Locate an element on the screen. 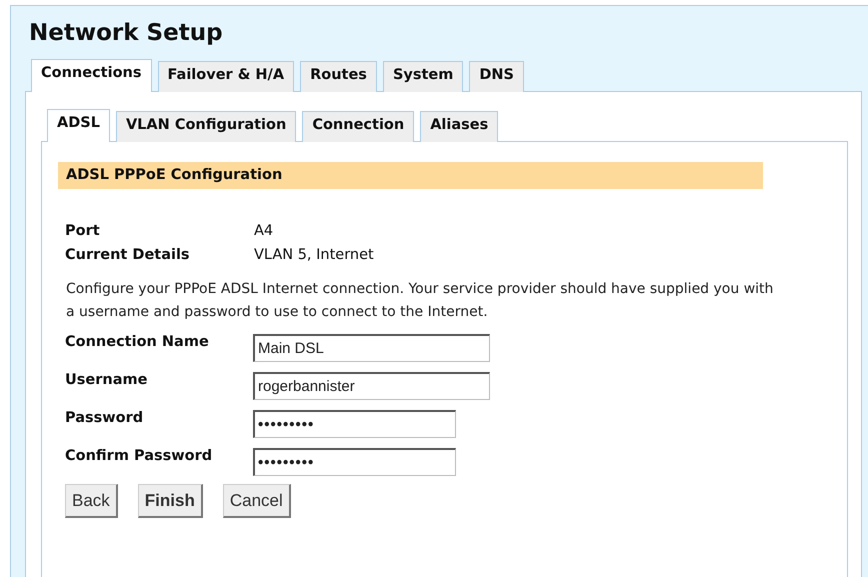 The width and height of the screenshot is (868, 577). field-label: Username is located at coordinates (106, 381).